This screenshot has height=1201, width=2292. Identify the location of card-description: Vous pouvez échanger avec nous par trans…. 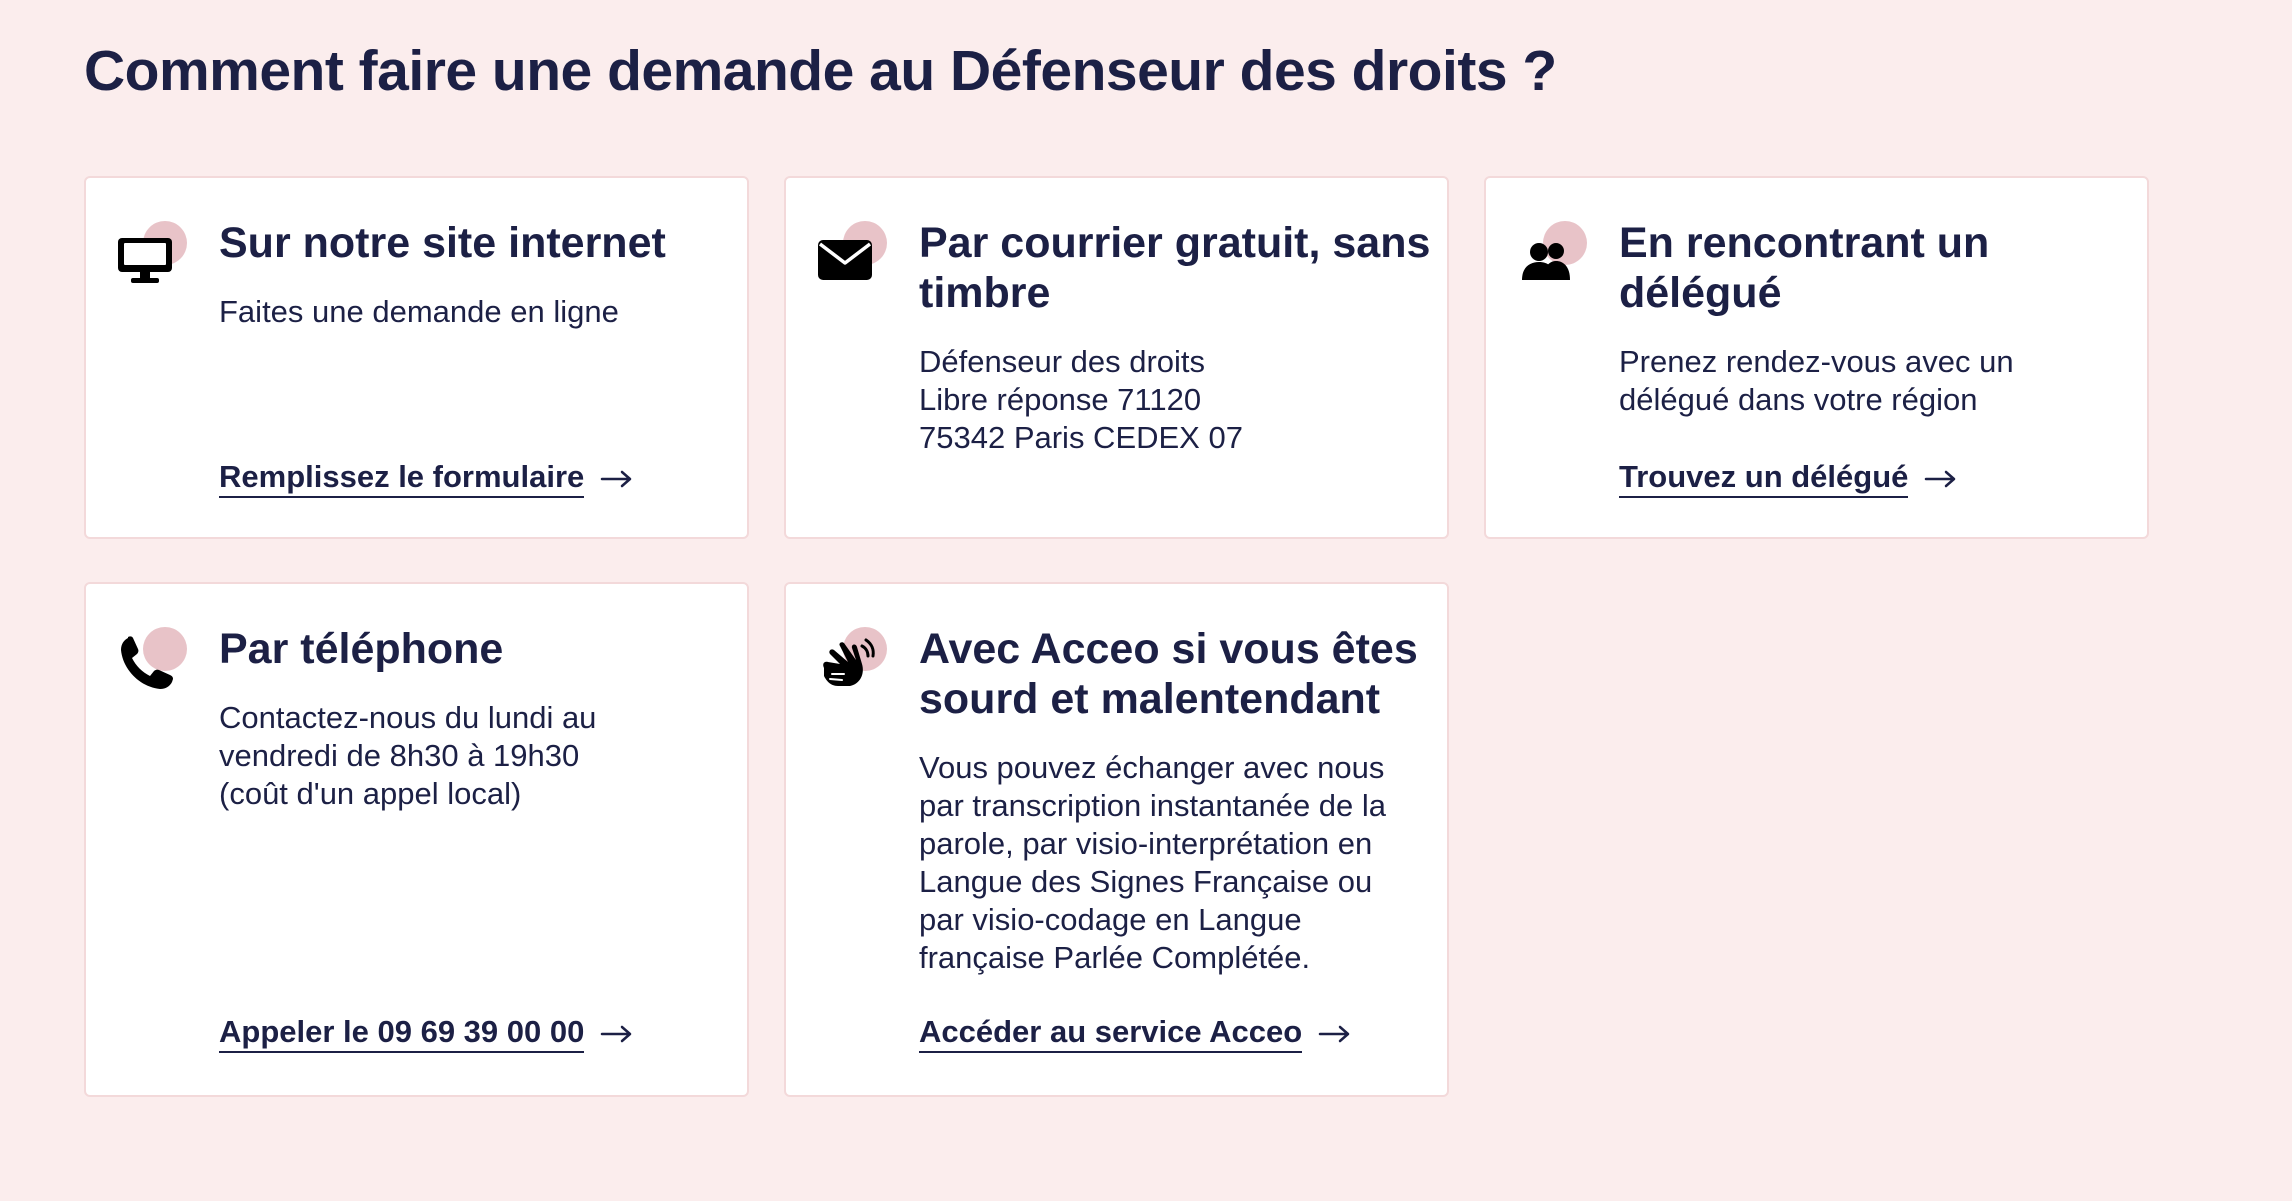
(1153, 862).